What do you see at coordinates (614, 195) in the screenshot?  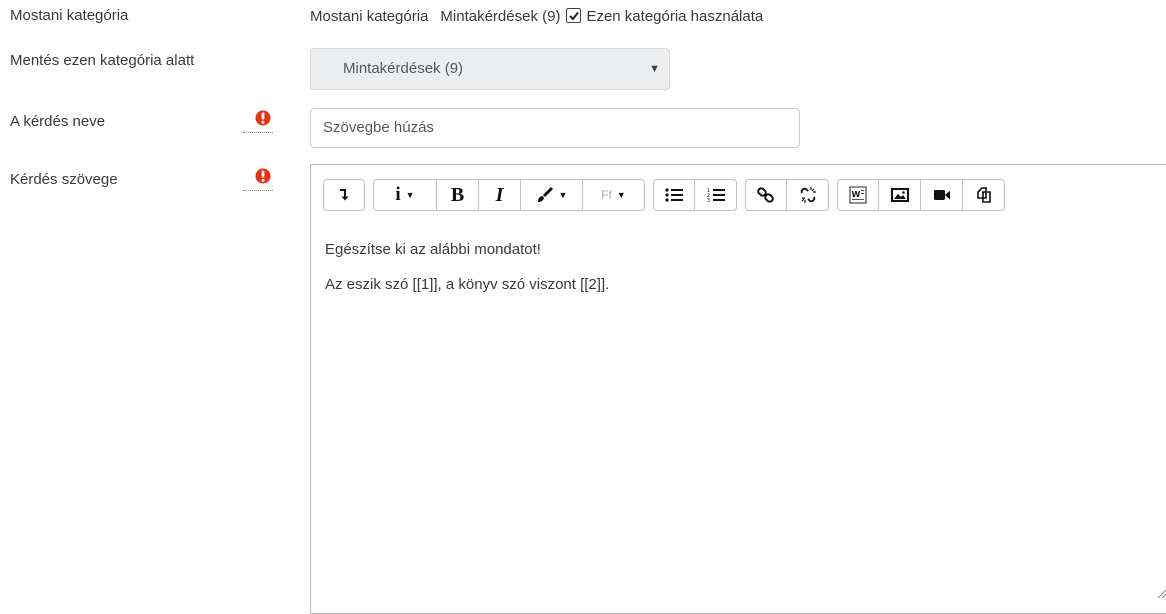 I see `font-button: Ff ▼` at bounding box center [614, 195].